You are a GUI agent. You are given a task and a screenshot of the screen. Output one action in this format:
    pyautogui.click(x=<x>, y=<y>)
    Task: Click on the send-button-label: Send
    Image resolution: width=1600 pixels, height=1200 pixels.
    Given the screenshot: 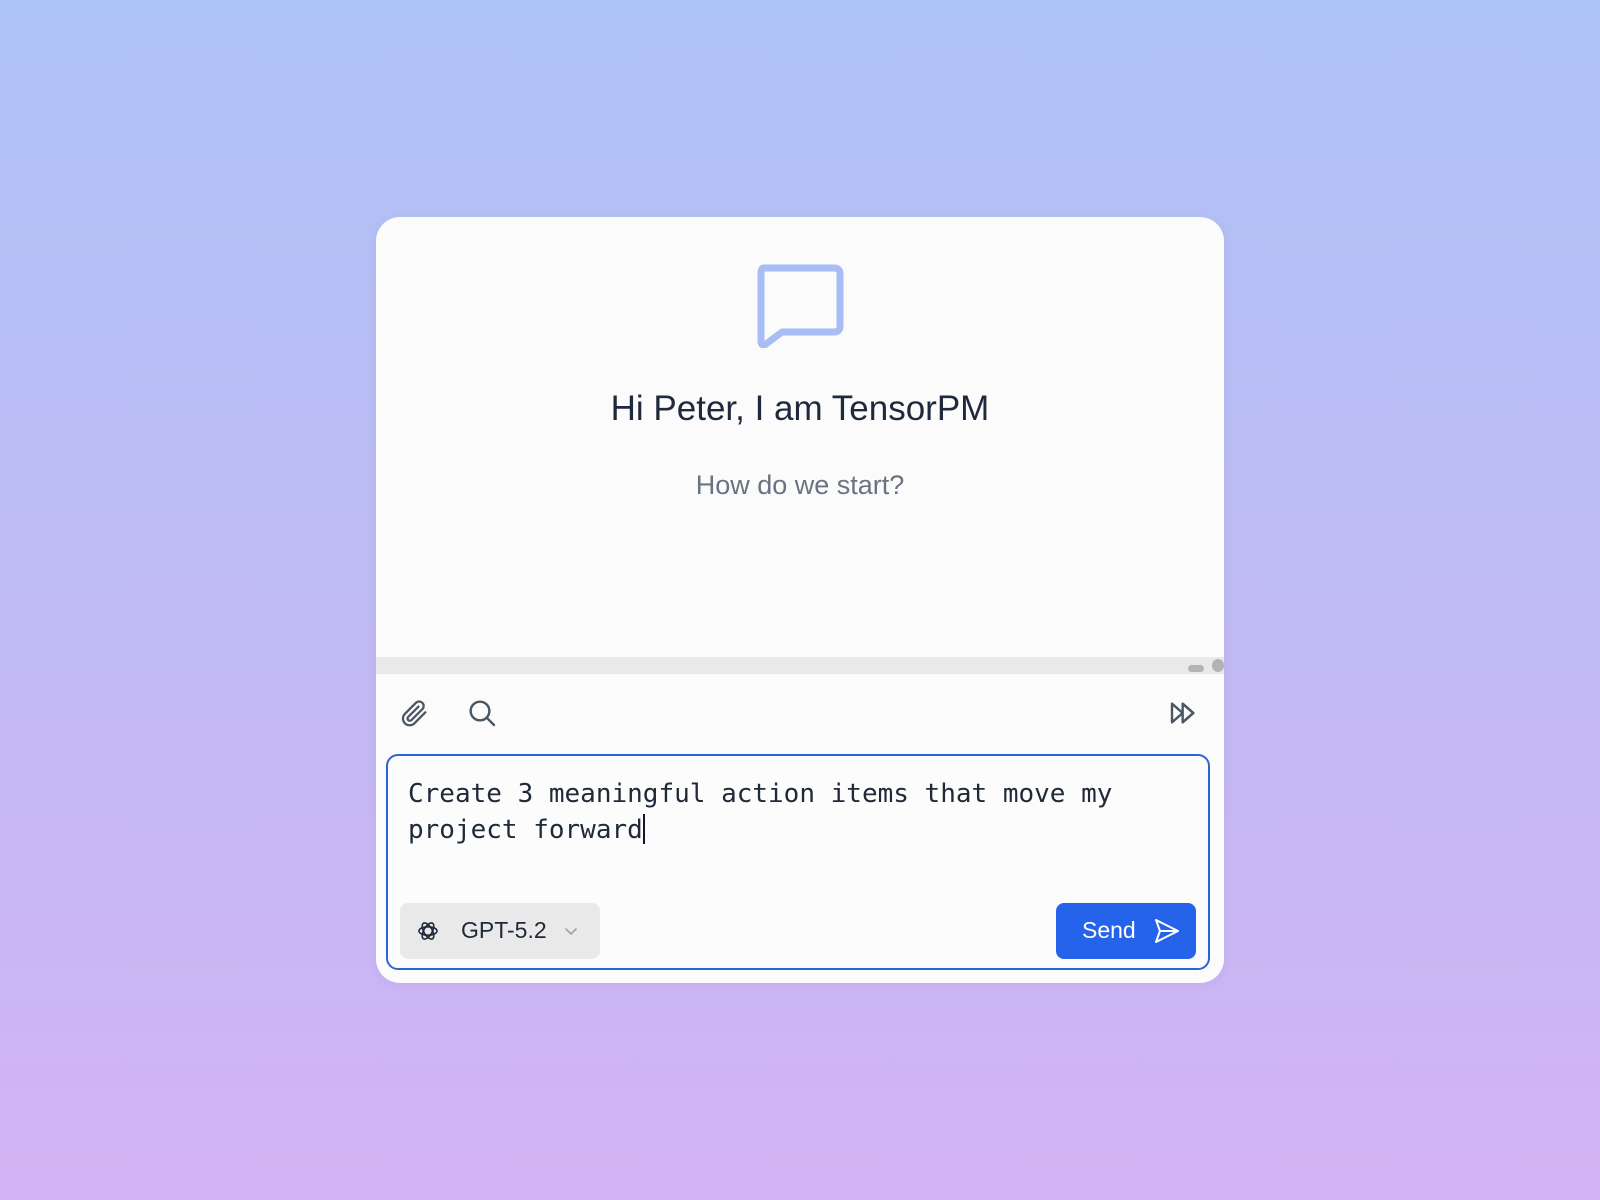 What is the action you would take?
    pyautogui.click(x=1109, y=930)
    